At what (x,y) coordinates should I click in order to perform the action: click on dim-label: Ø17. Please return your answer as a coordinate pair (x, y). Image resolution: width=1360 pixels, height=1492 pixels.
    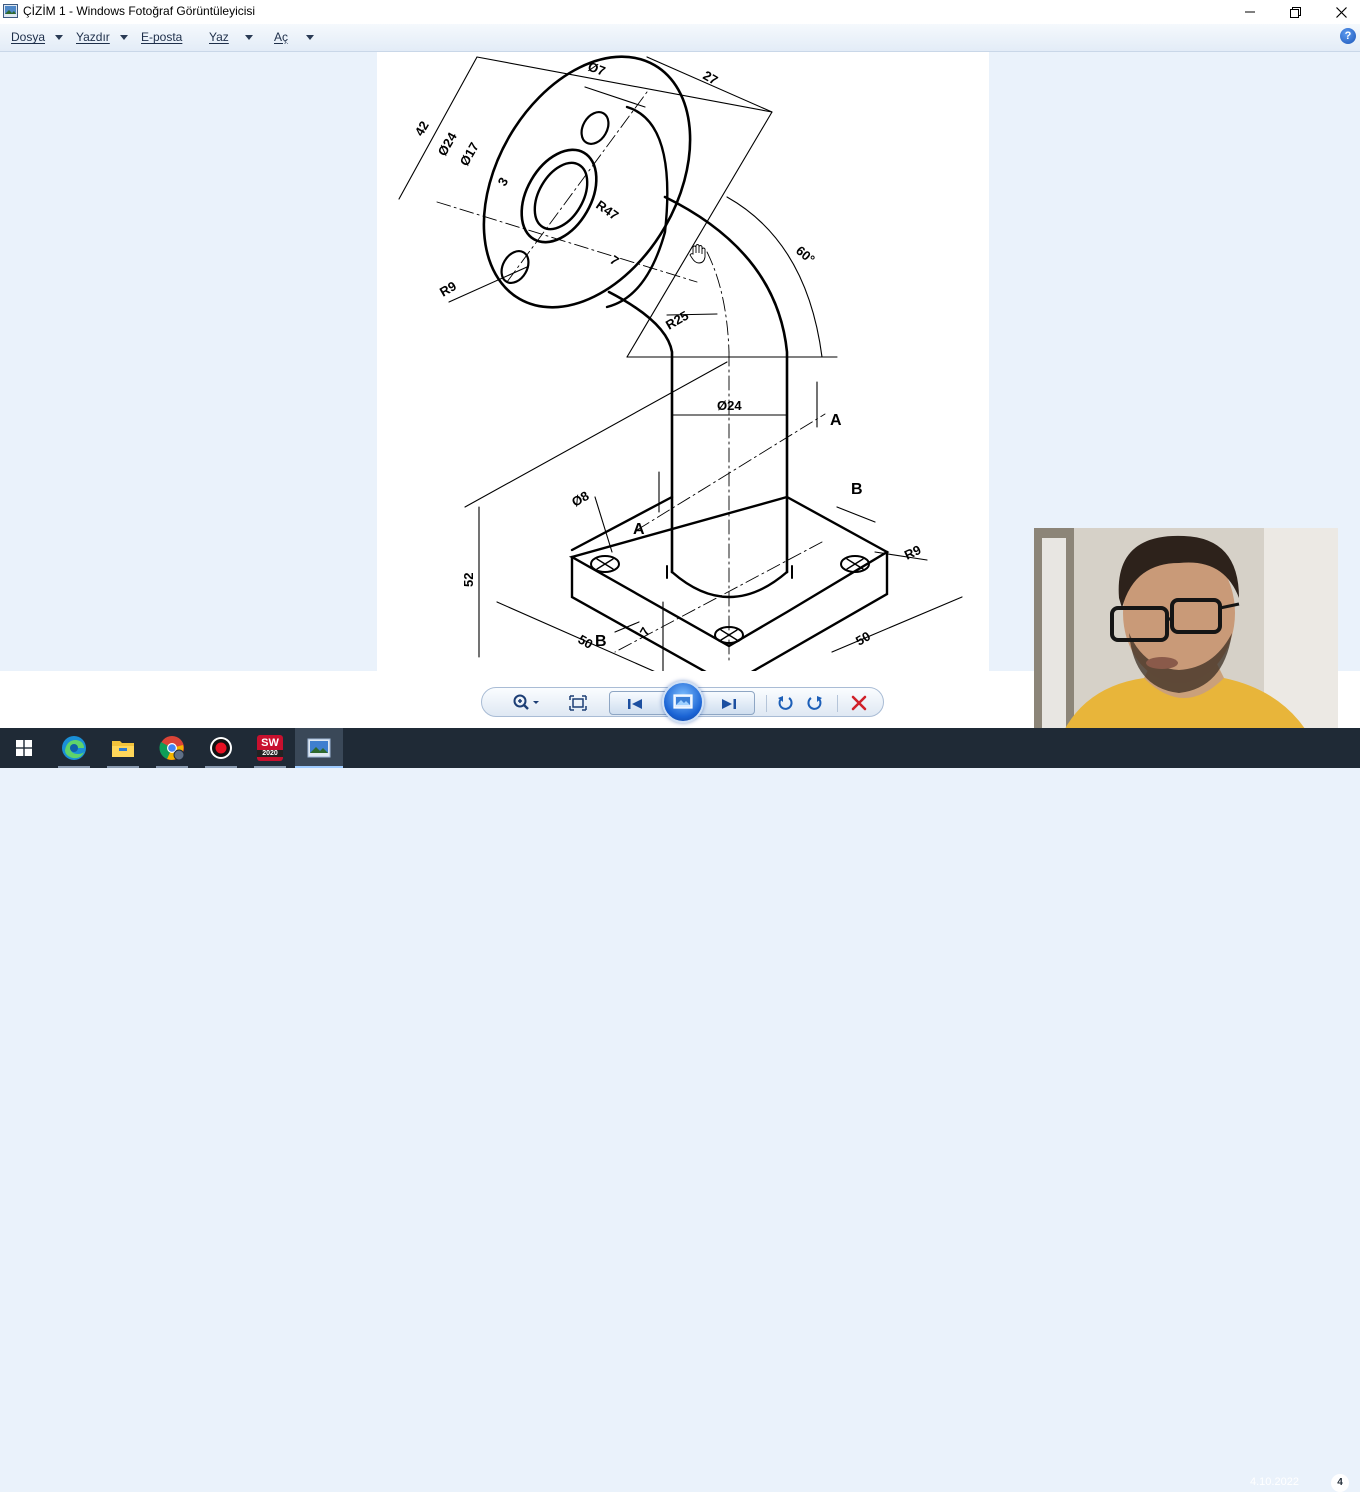
    Looking at the image, I should click on (469, 154).